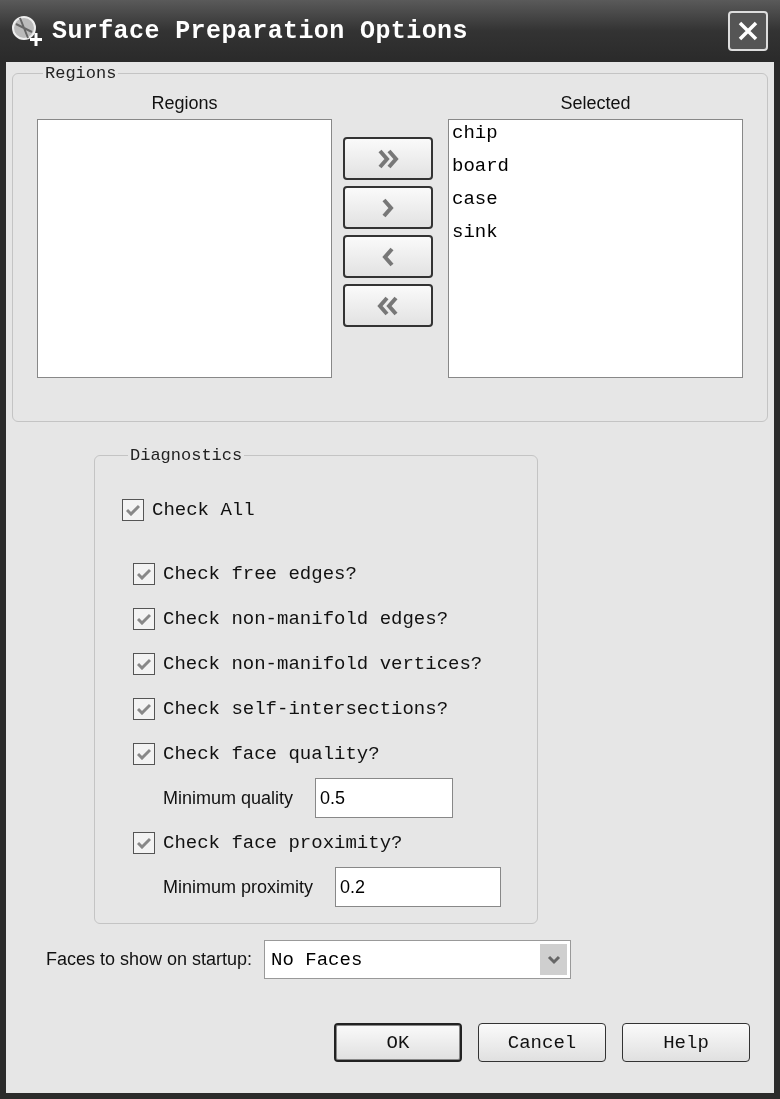  What do you see at coordinates (384, 798) in the screenshot?
I see `number-field: 0.5` at bounding box center [384, 798].